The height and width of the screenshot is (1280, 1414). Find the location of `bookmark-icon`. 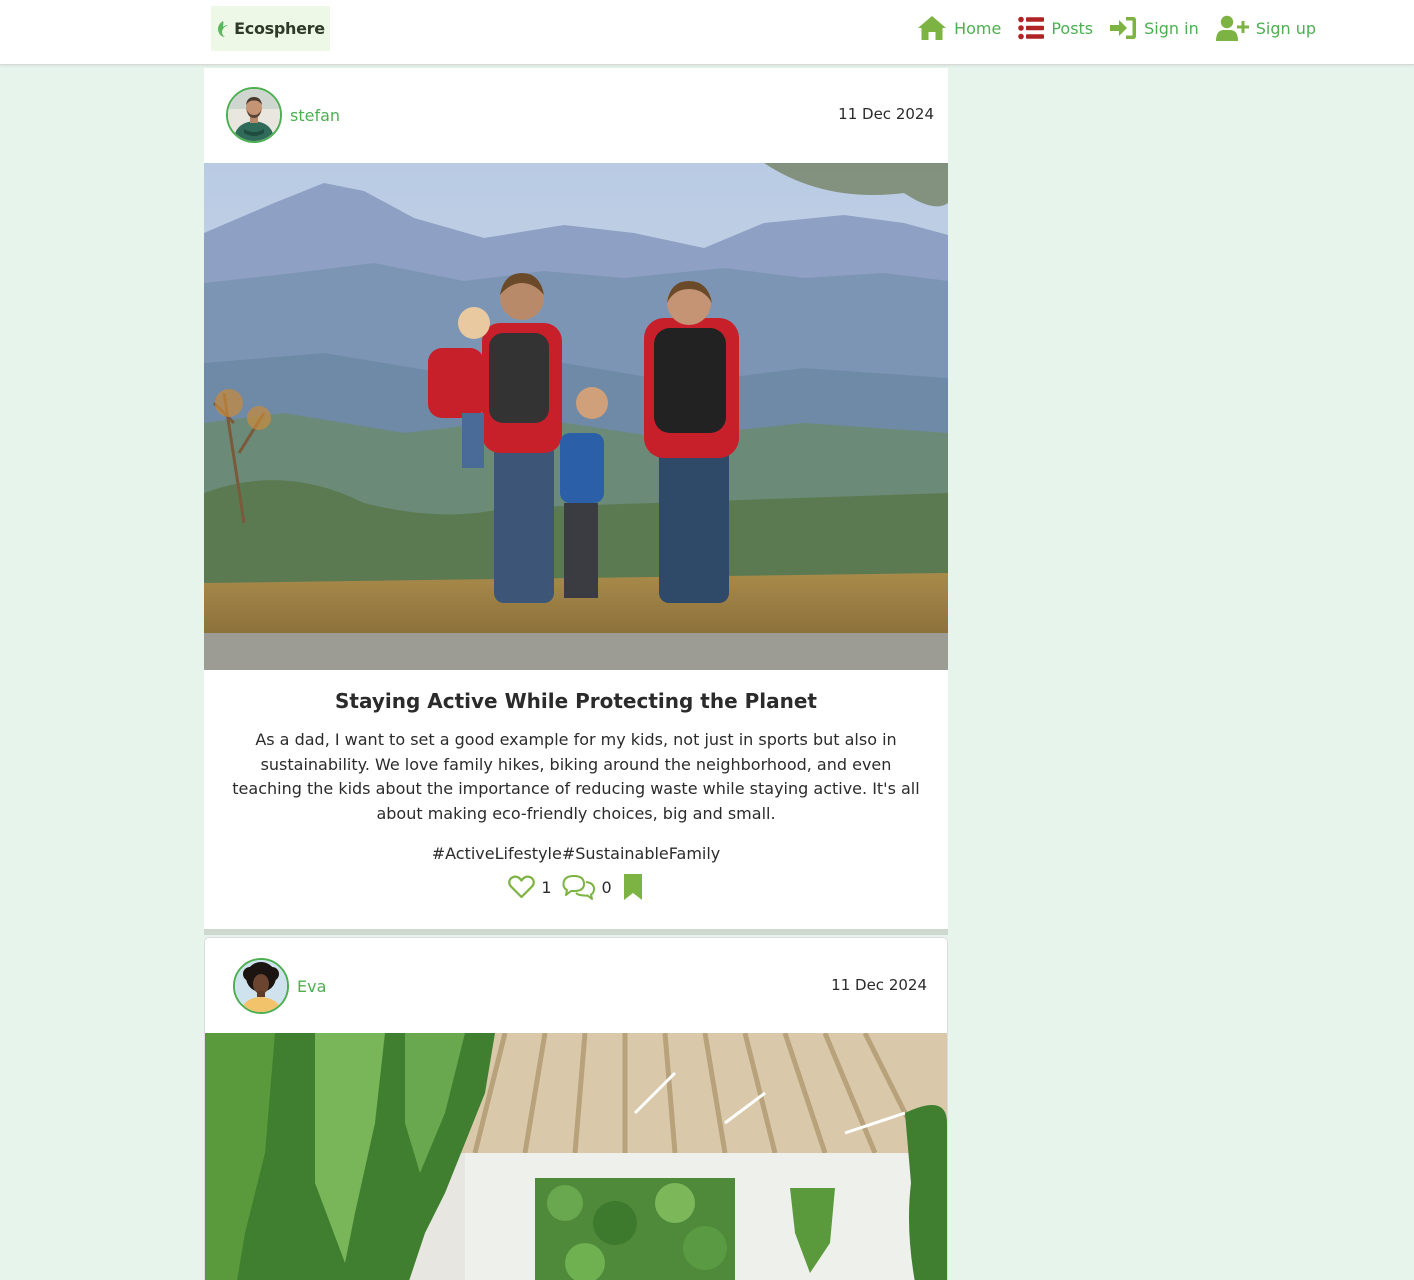

bookmark-icon is located at coordinates (632, 887).